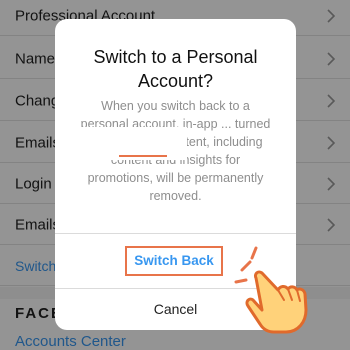  I want to click on redaction-underline, so click(143, 156).